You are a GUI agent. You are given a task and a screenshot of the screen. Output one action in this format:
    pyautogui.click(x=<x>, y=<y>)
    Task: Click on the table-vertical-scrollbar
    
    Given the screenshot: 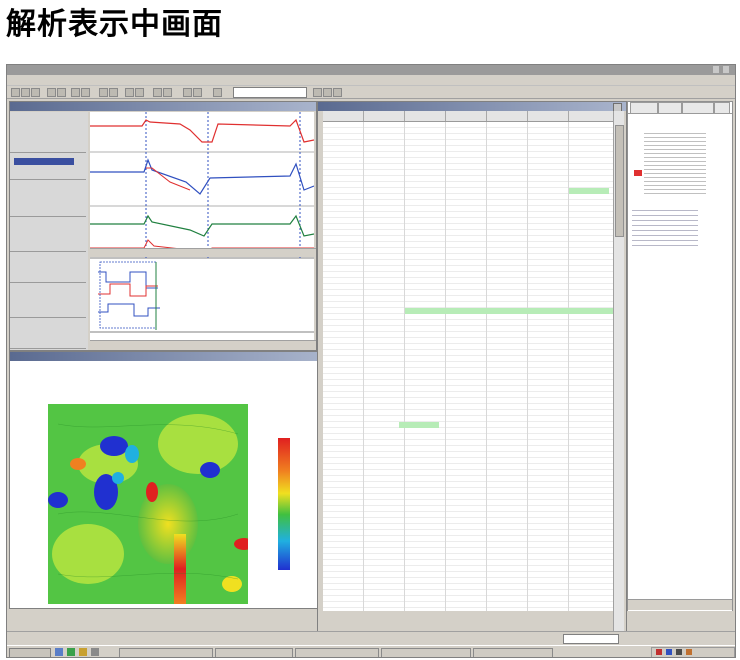 What is the action you would take?
    pyautogui.click(x=618, y=371)
    